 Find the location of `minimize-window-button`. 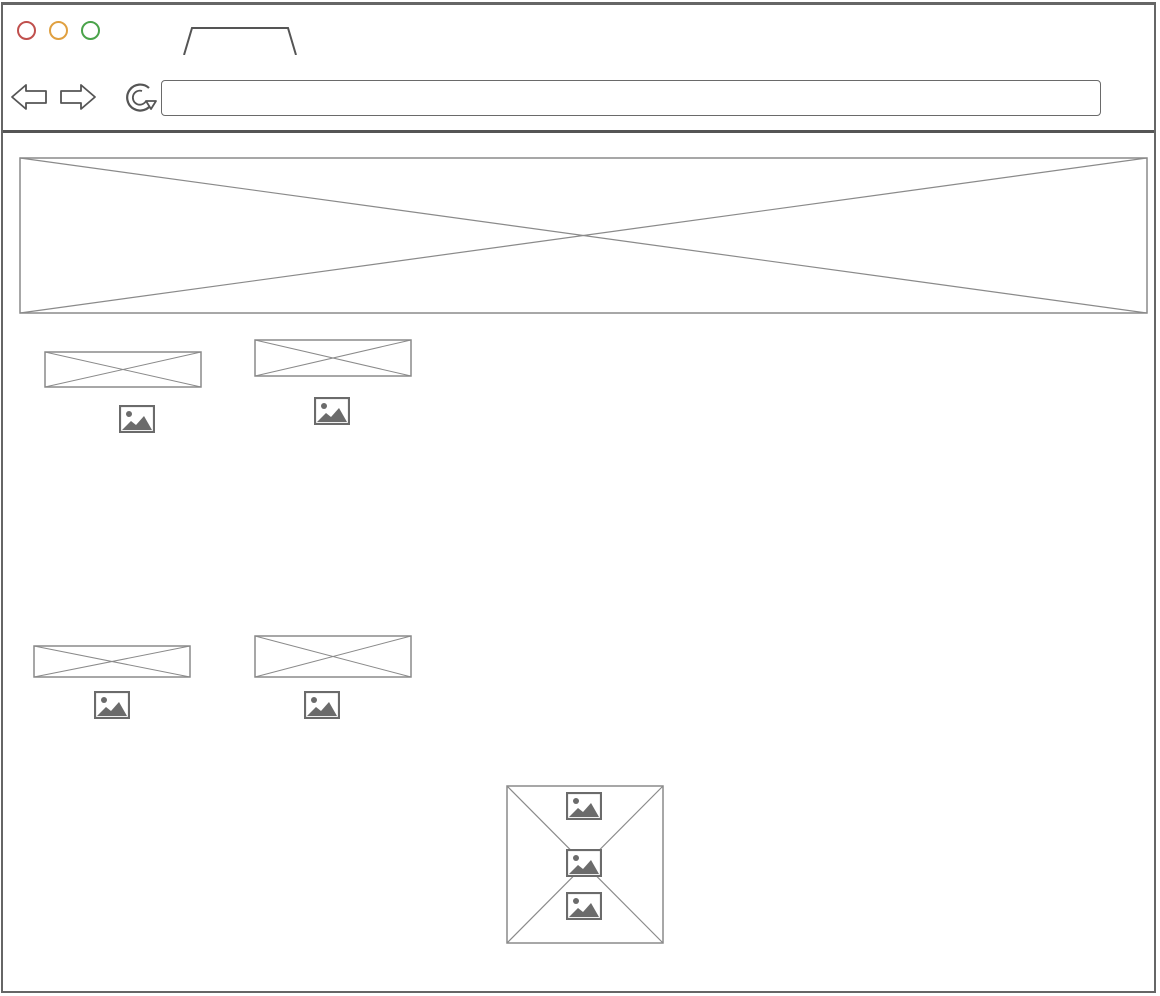

minimize-window-button is located at coordinates (58, 30).